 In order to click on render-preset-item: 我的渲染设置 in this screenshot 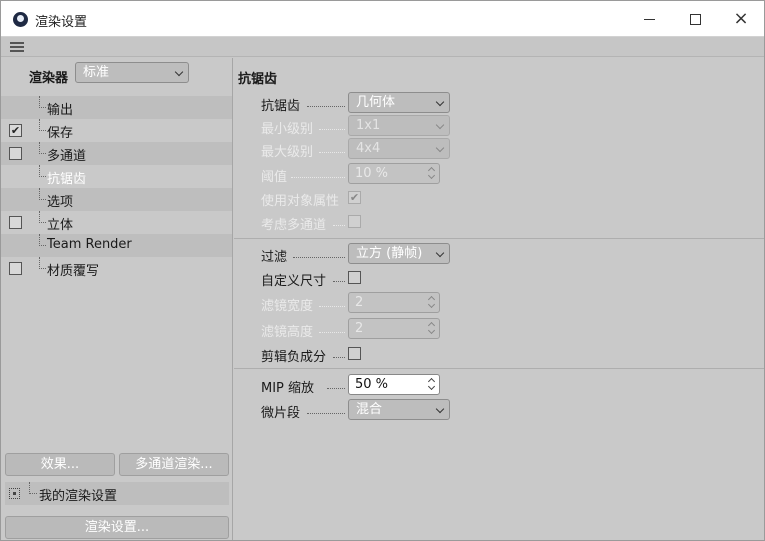, I will do `click(117, 493)`.